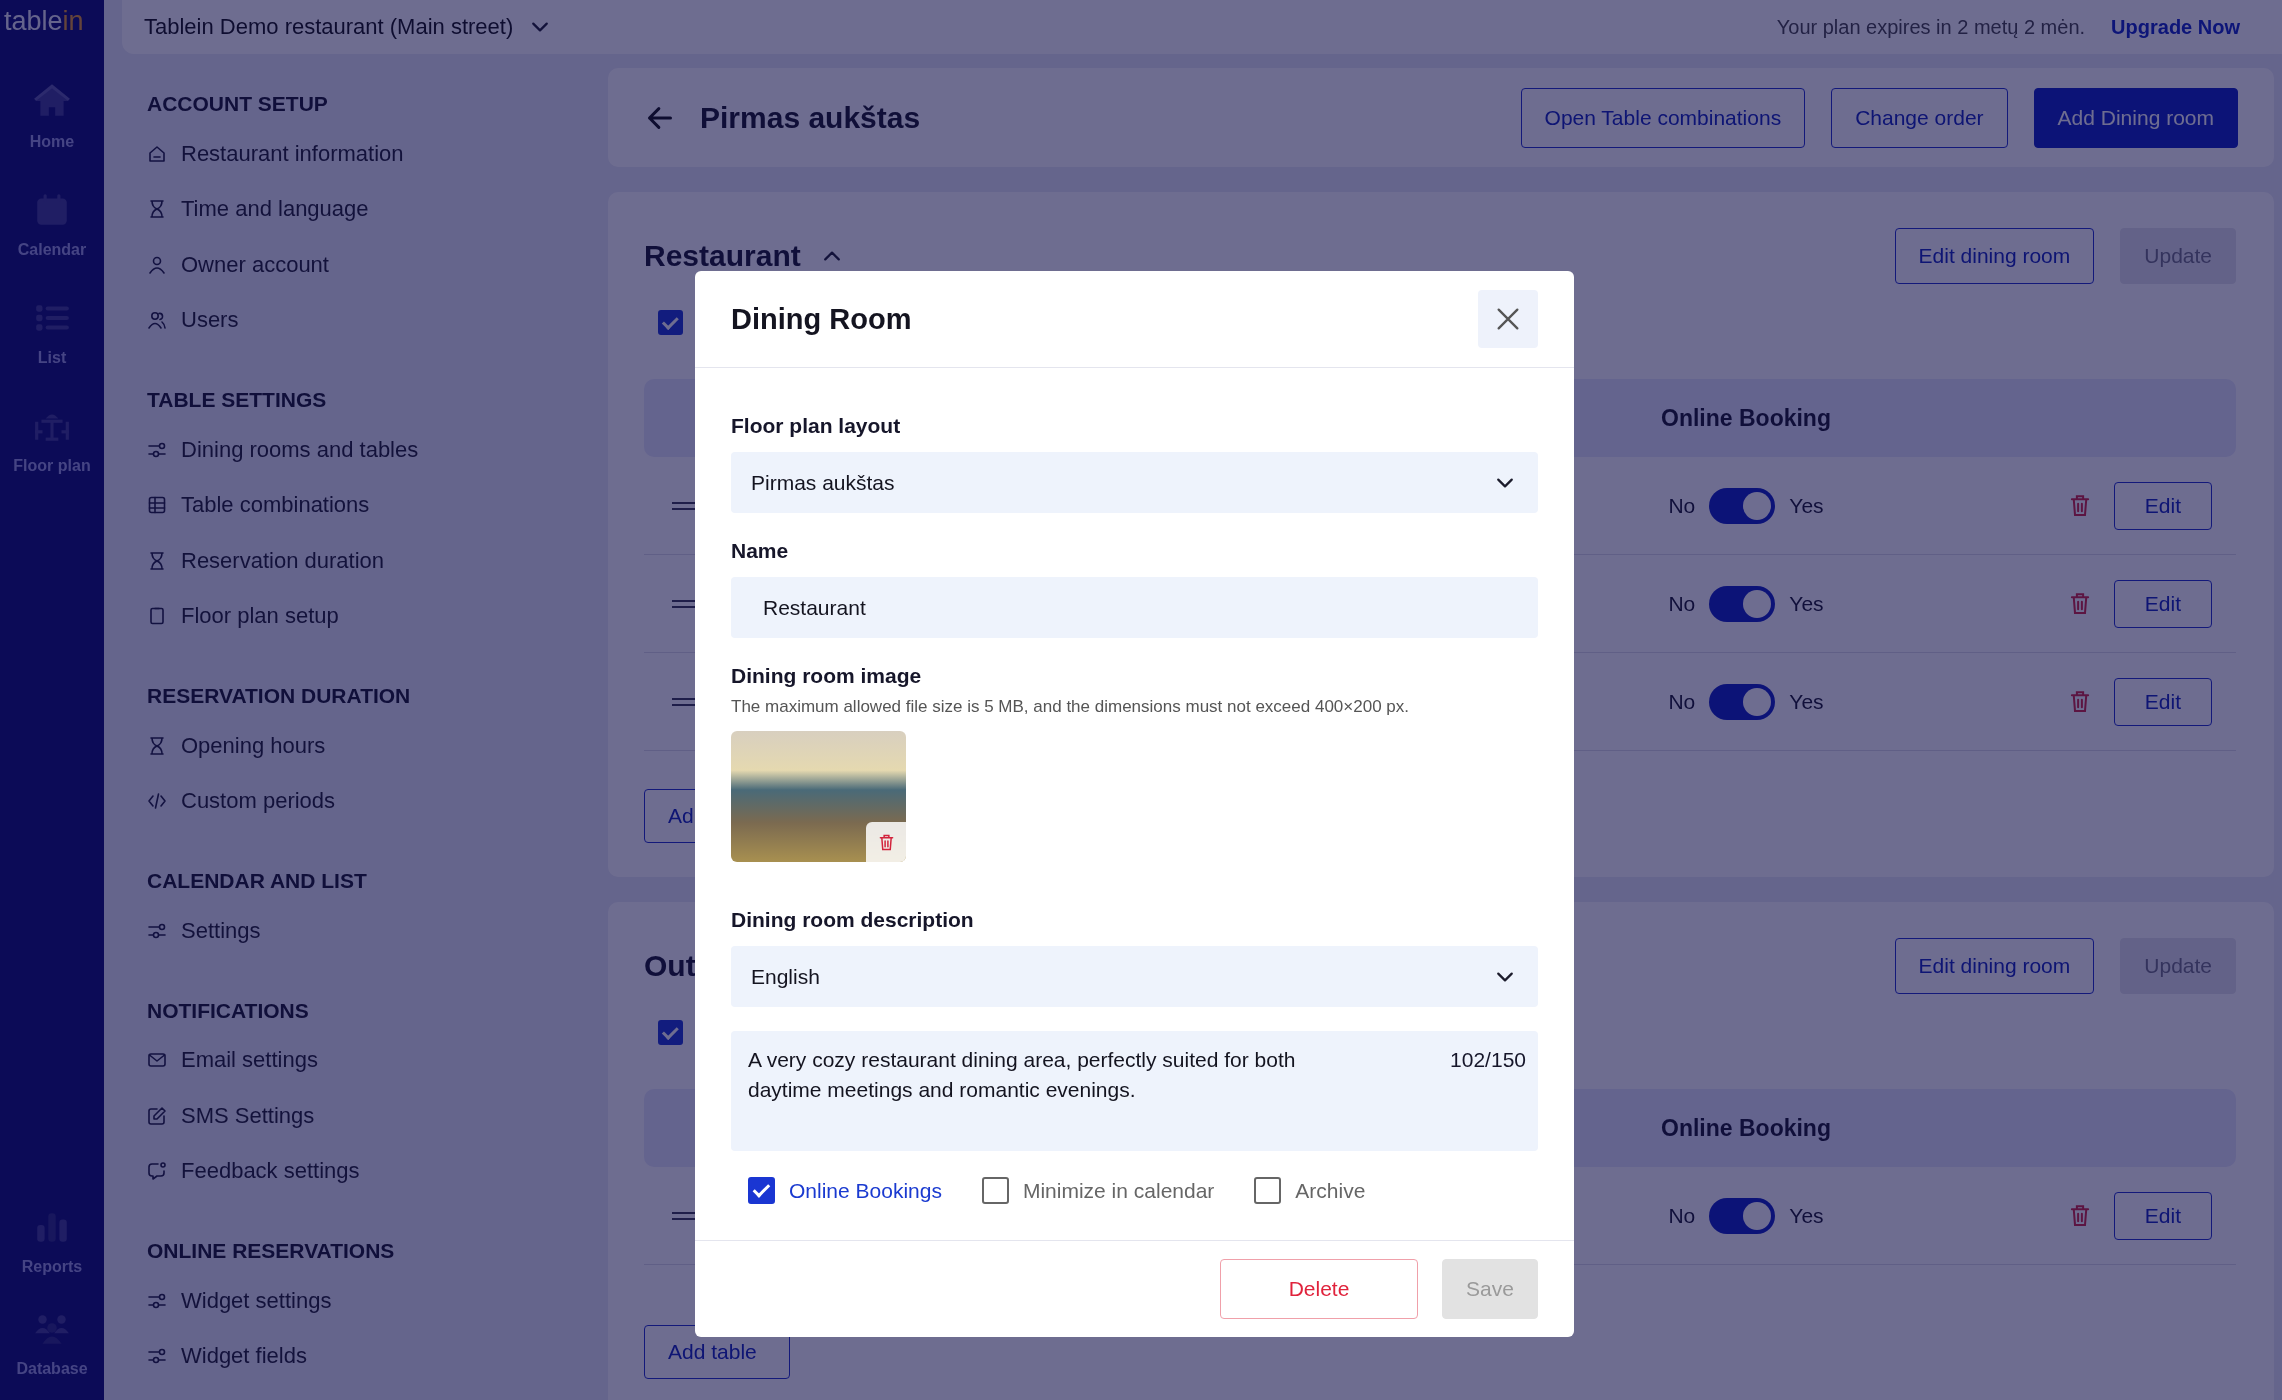 This screenshot has width=2282, height=1400. Describe the element at coordinates (670, 966) in the screenshot. I see `dining-room-title: Out` at that location.